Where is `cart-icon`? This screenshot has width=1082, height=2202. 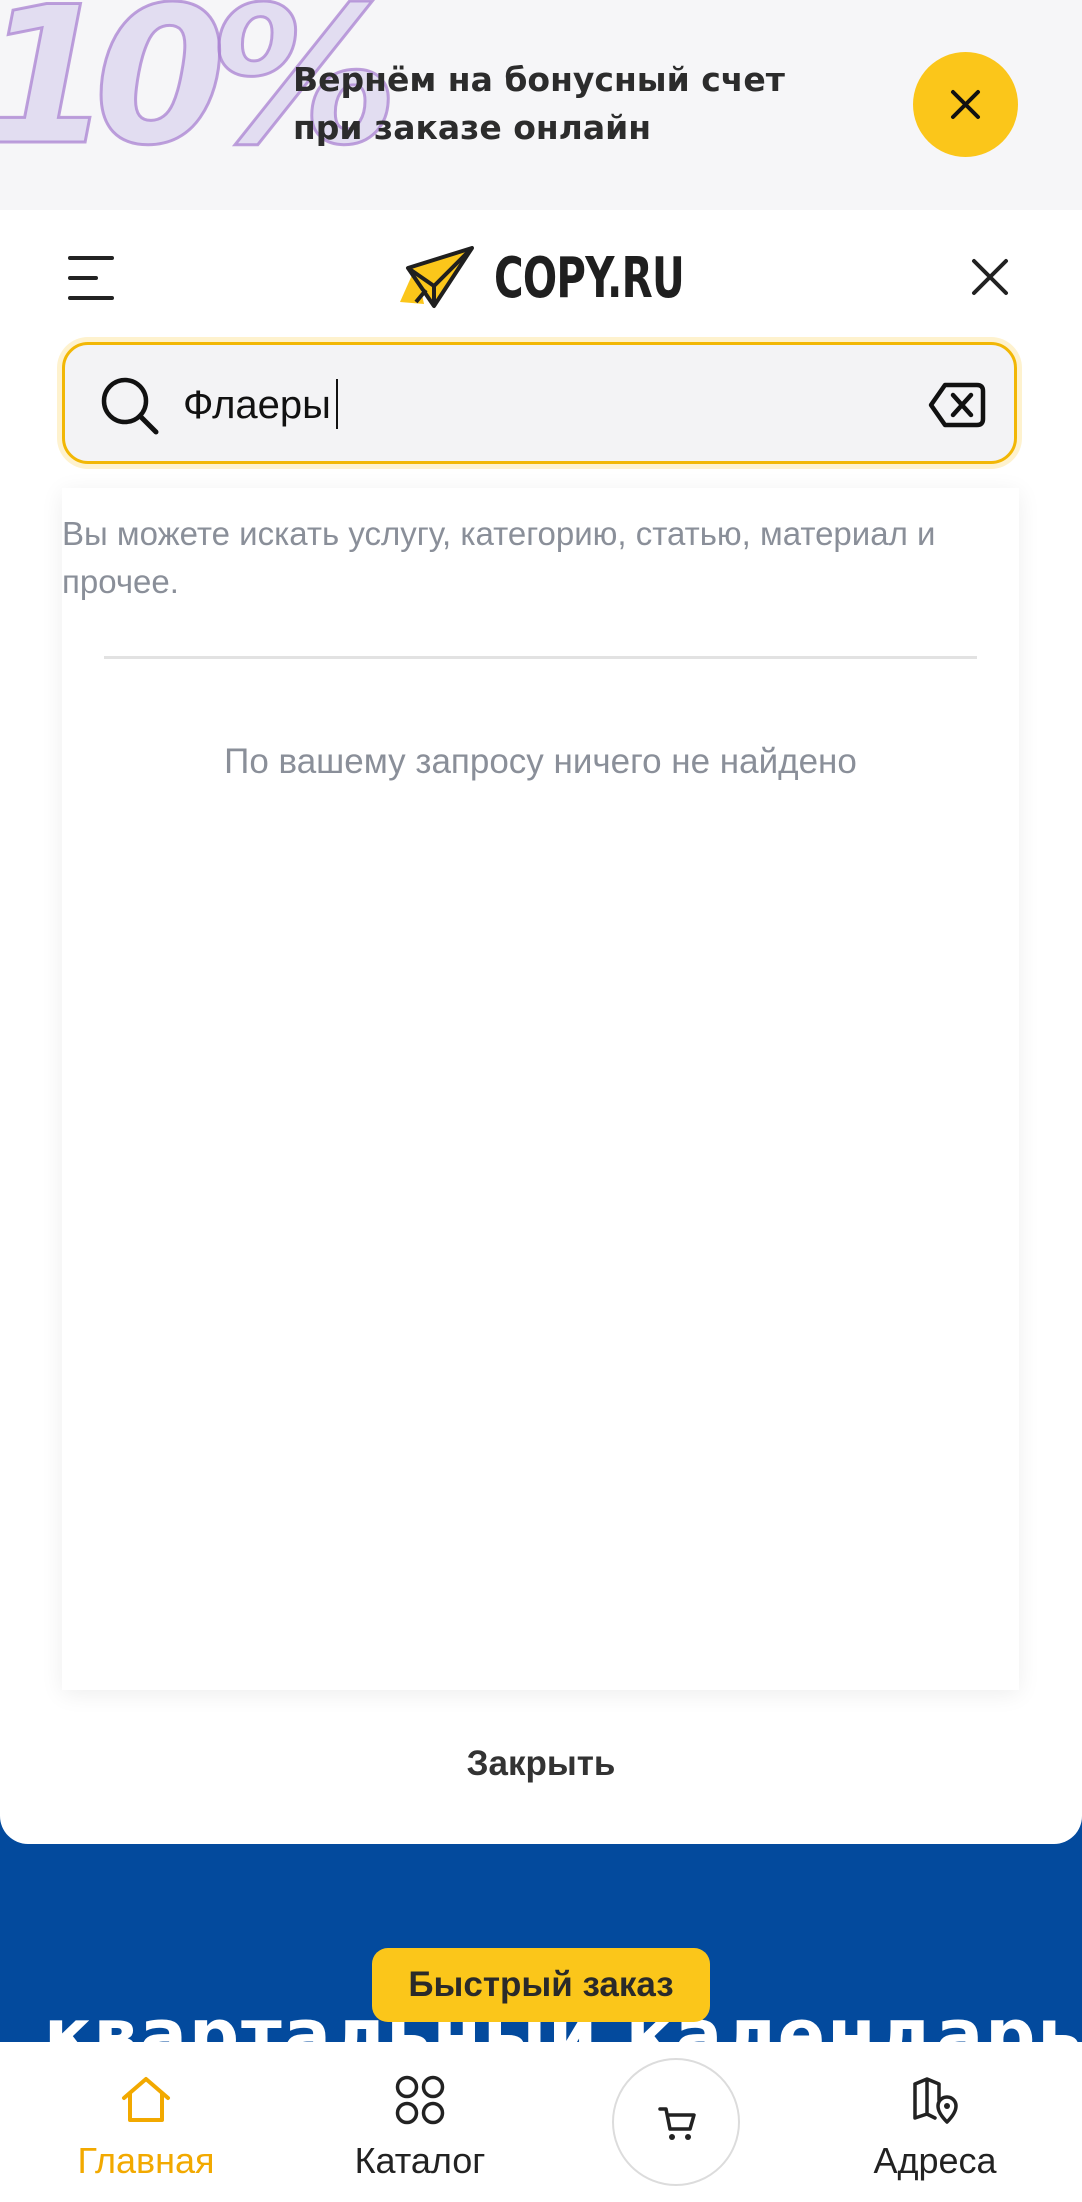
cart-icon is located at coordinates (677, 2123).